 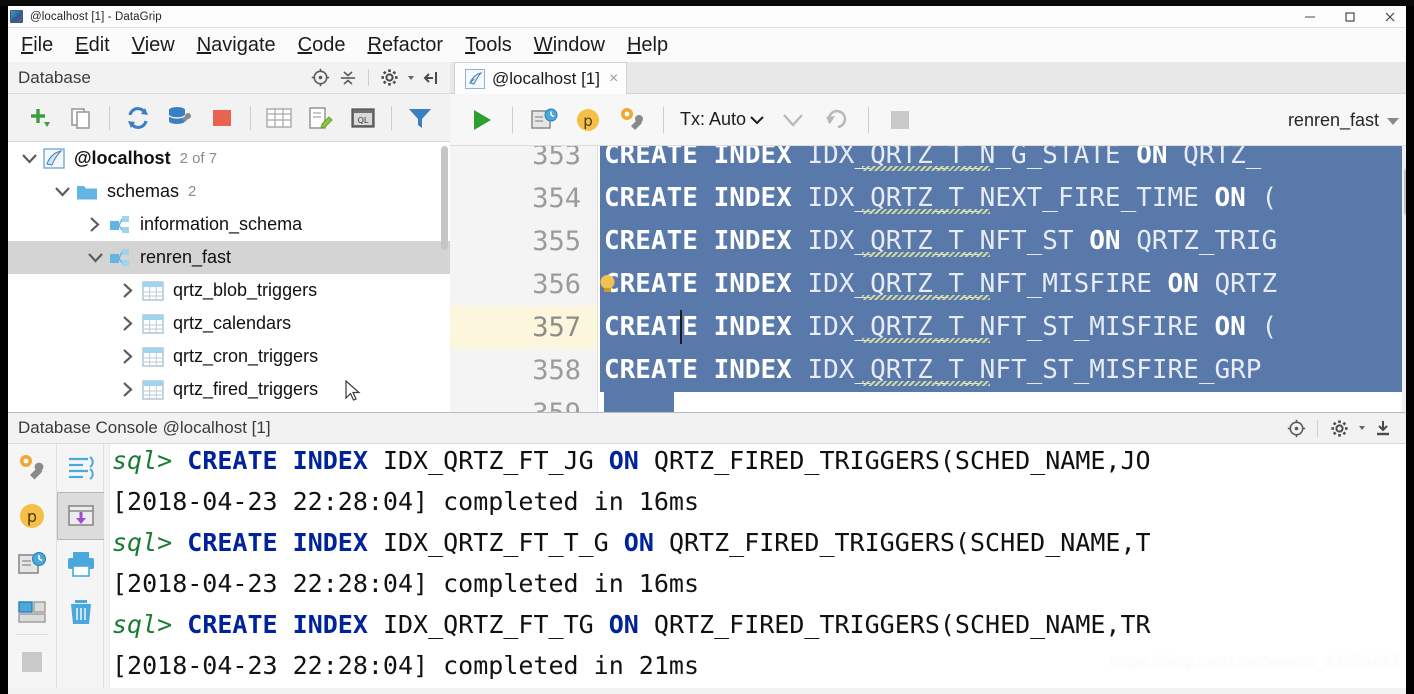 I want to click on menu-window: Window, so click(x=569, y=45).